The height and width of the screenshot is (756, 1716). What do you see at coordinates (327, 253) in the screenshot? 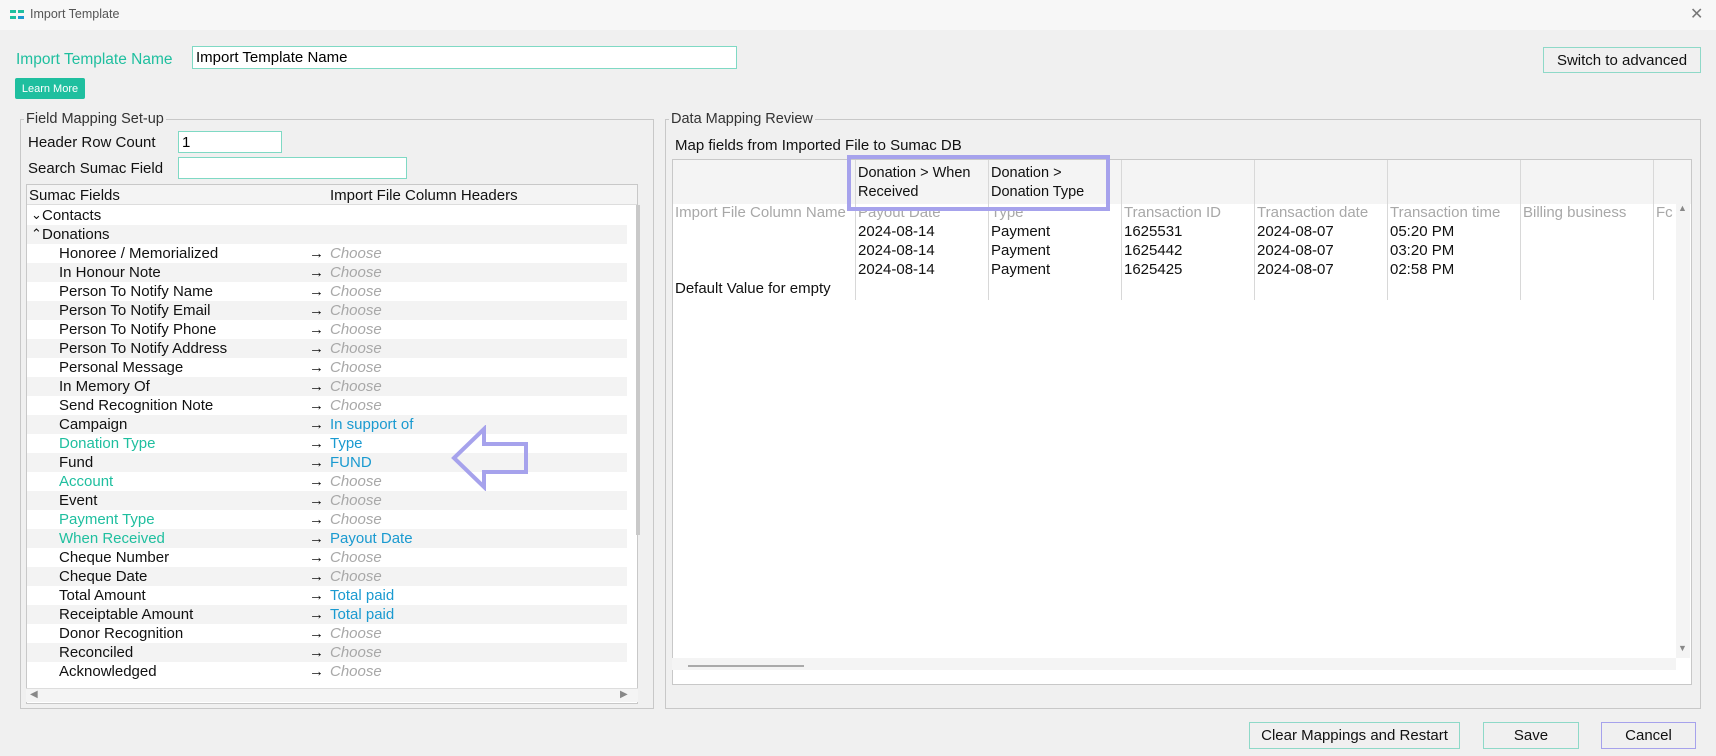
I see `mapping-row: Honoree / Memorialized → Choose` at bounding box center [327, 253].